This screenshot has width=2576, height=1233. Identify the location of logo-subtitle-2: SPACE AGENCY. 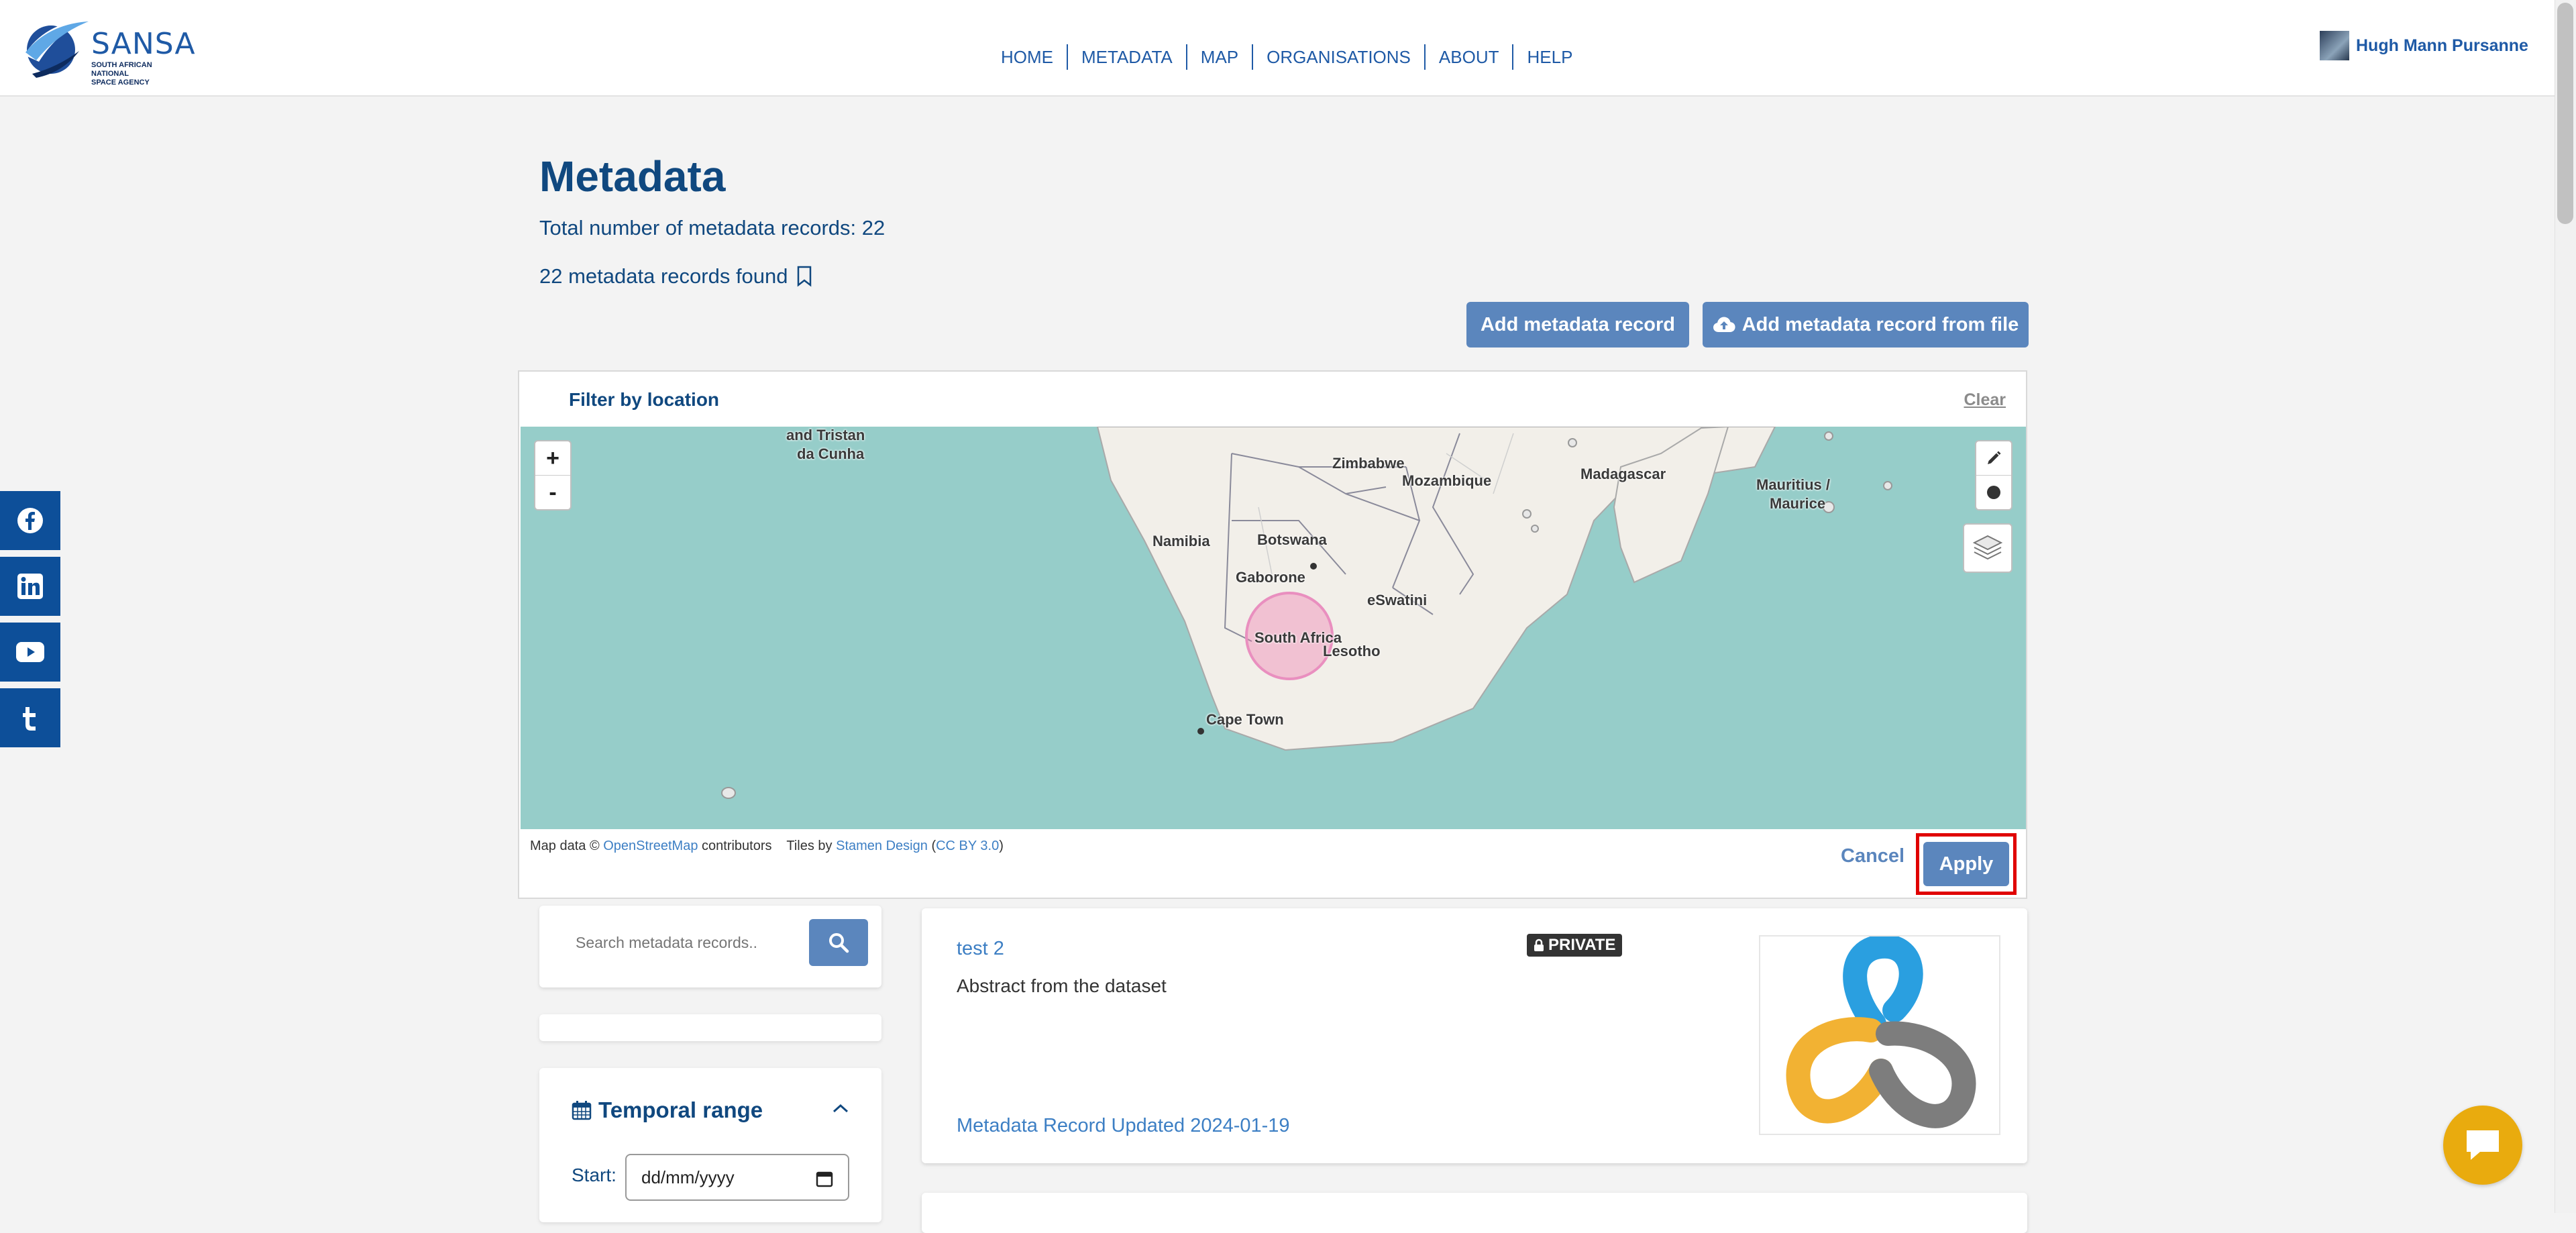
(120, 82).